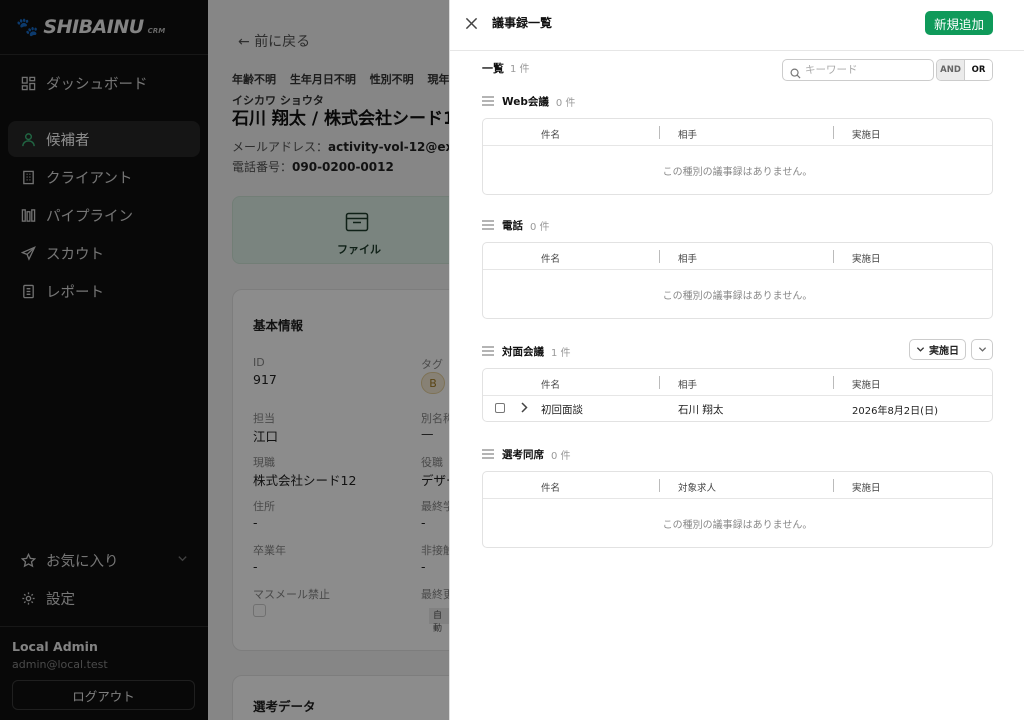 Image resolution: width=1024 pixels, height=720 pixels. What do you see at coordinates (951, 70) in the screenshot?
I see `and-toggle: AND` at bounding box center [951, 70].